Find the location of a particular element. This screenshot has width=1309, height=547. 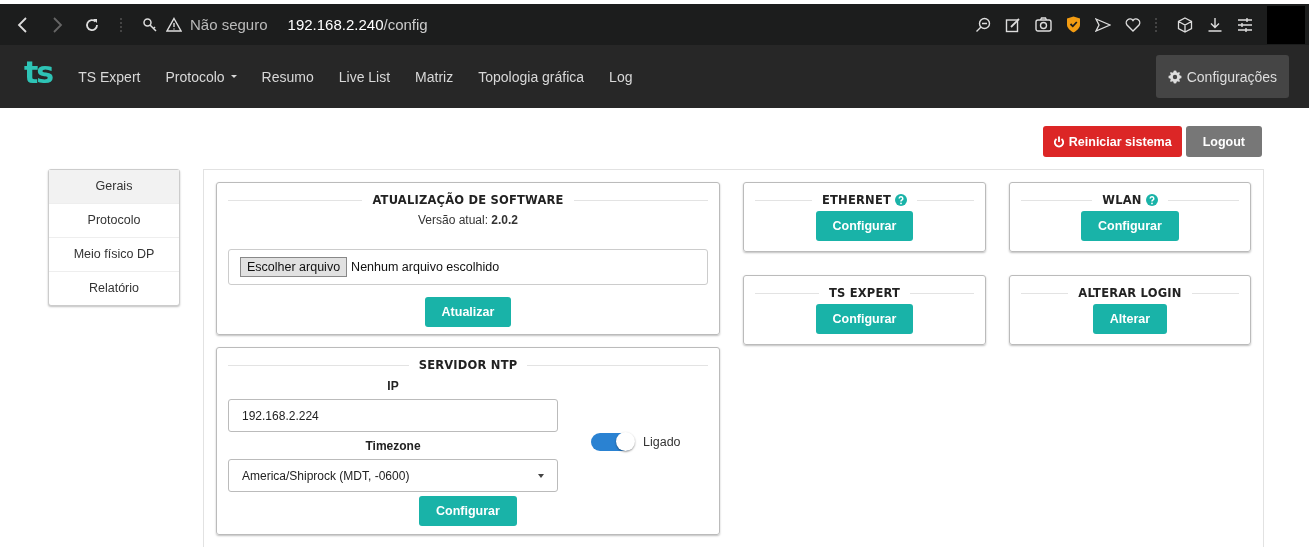

security-label: Não seguro is located at coordinates (229, 24).